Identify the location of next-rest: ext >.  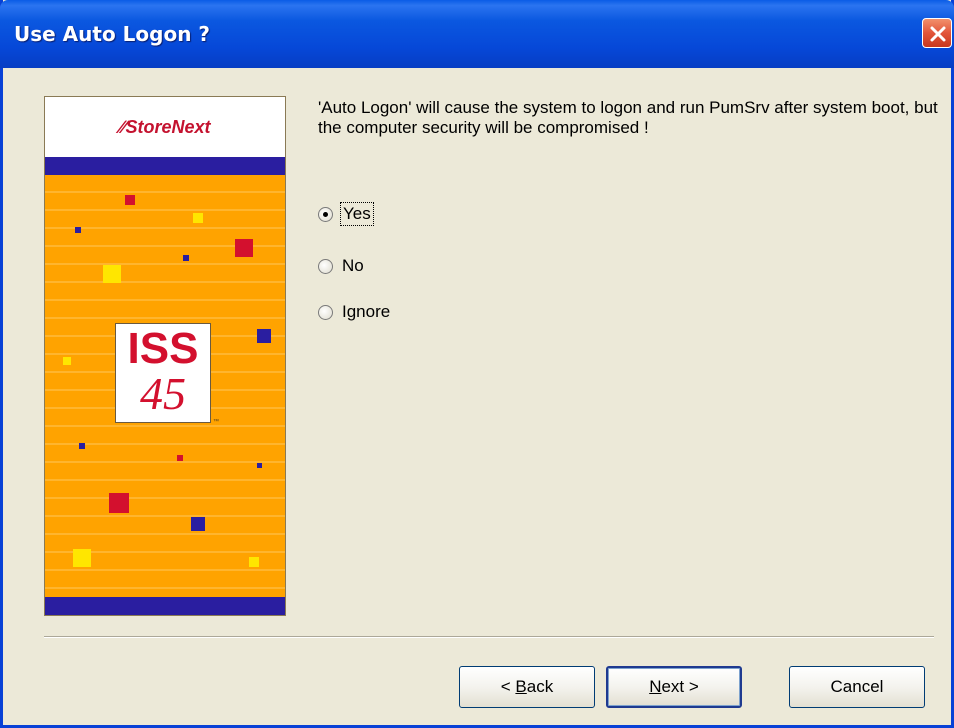
(680, 686).